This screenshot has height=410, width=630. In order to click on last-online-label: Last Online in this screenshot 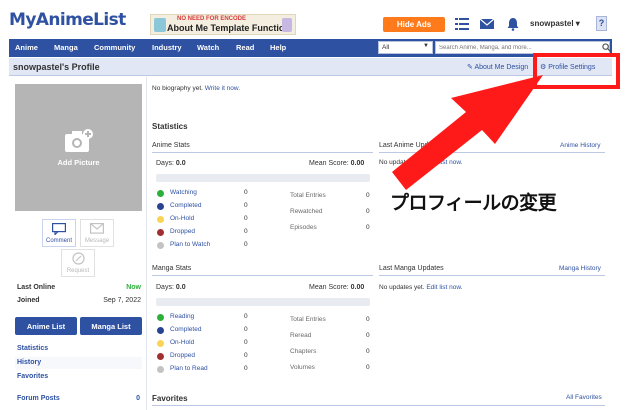, I will do `click(36, 287)`.